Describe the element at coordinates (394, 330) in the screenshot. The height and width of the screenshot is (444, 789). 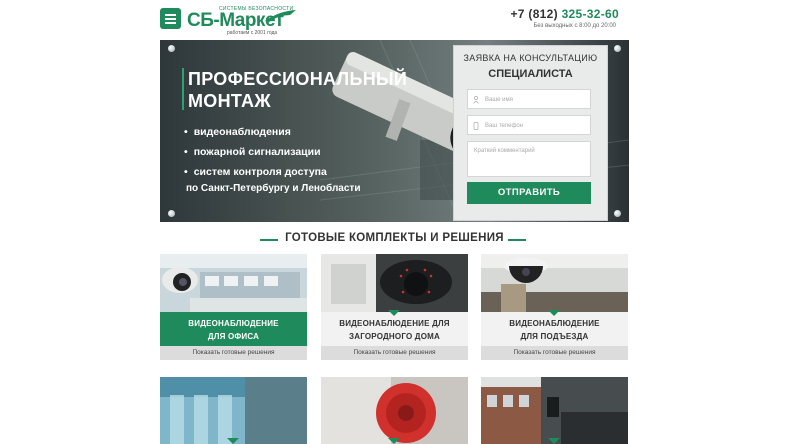
I see `card-title: ВИДЕОНАБЛЮДЕНИЕ ДЛЯ ЗАГОРОДНОГО ДОМА` at that location.